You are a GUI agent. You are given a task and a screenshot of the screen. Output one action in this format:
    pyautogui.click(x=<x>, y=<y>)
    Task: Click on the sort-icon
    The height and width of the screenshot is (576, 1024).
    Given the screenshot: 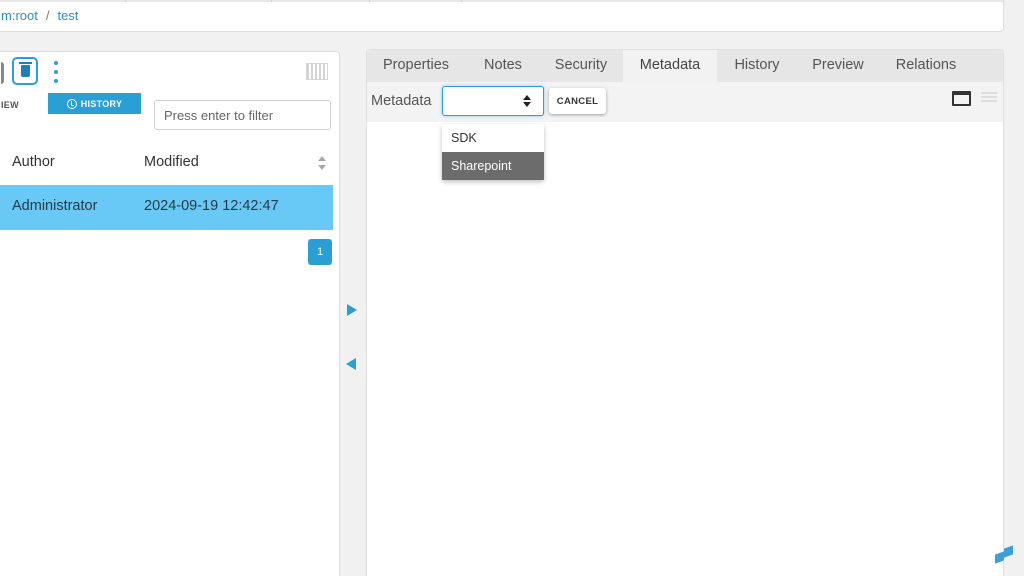 What is the action you would take?
    pyautogui.click(x=322, y=163)
    